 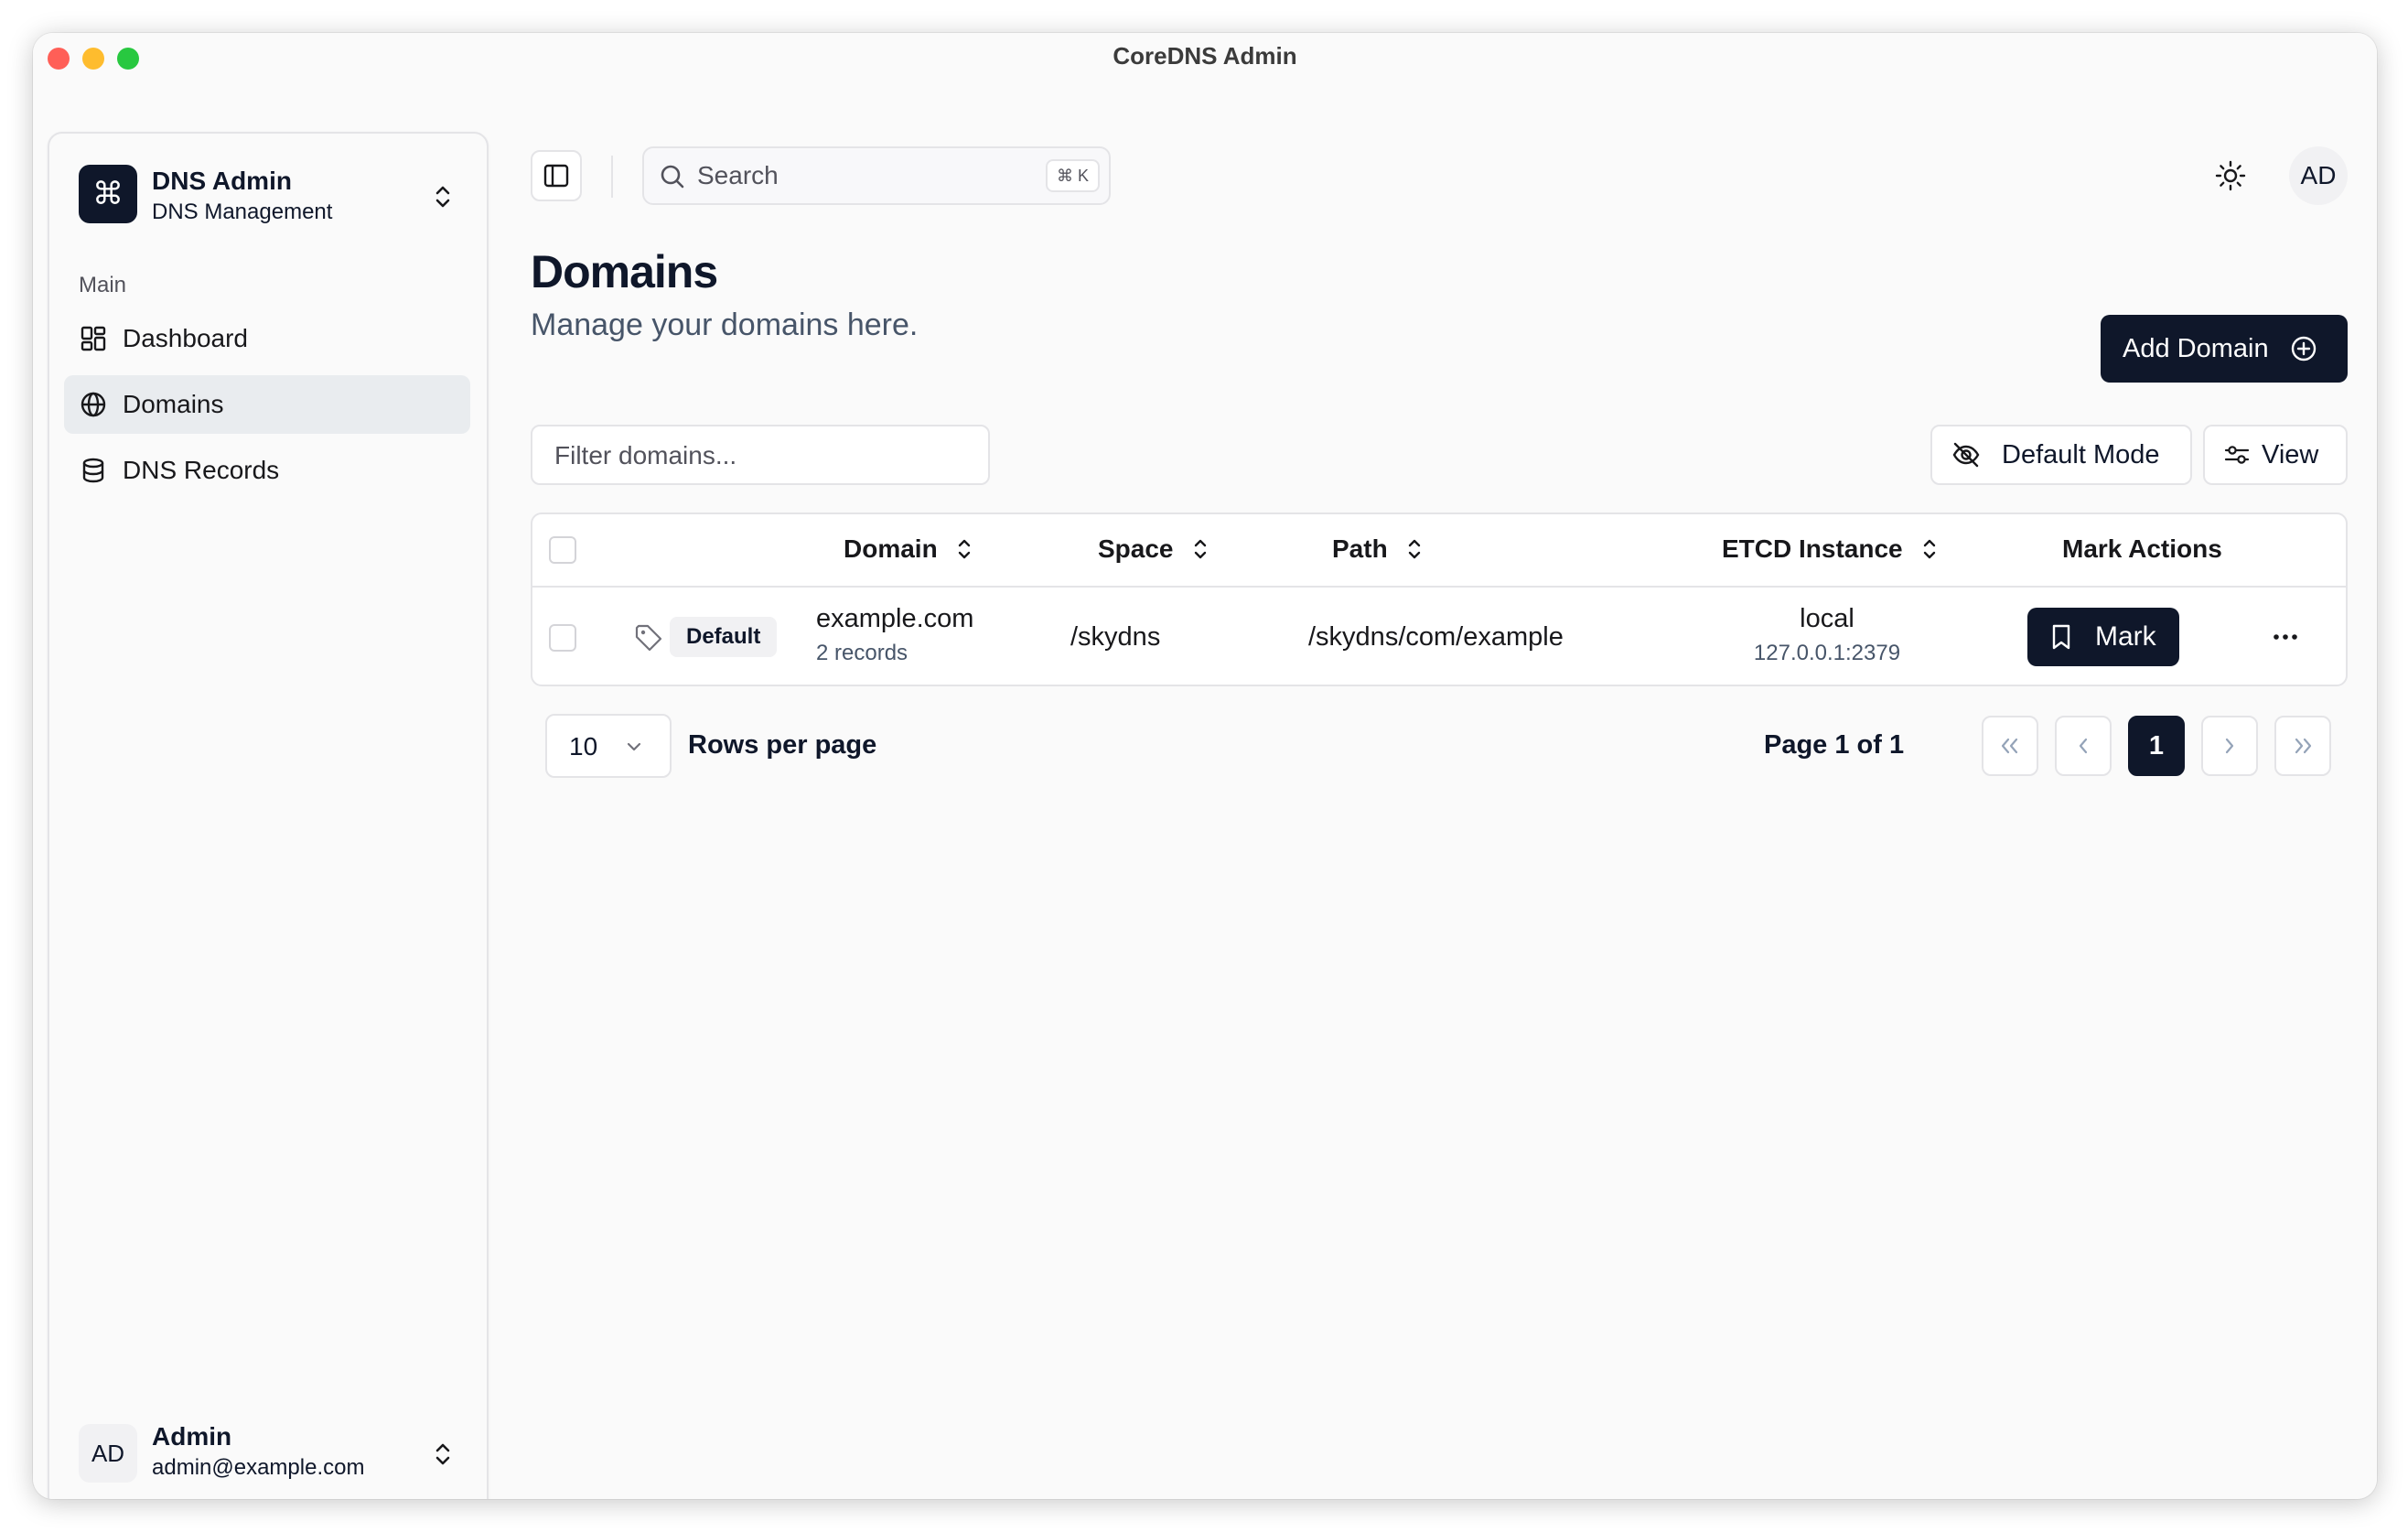 I want to click on sidebar-toggle-button, so click(x=556, y=175).